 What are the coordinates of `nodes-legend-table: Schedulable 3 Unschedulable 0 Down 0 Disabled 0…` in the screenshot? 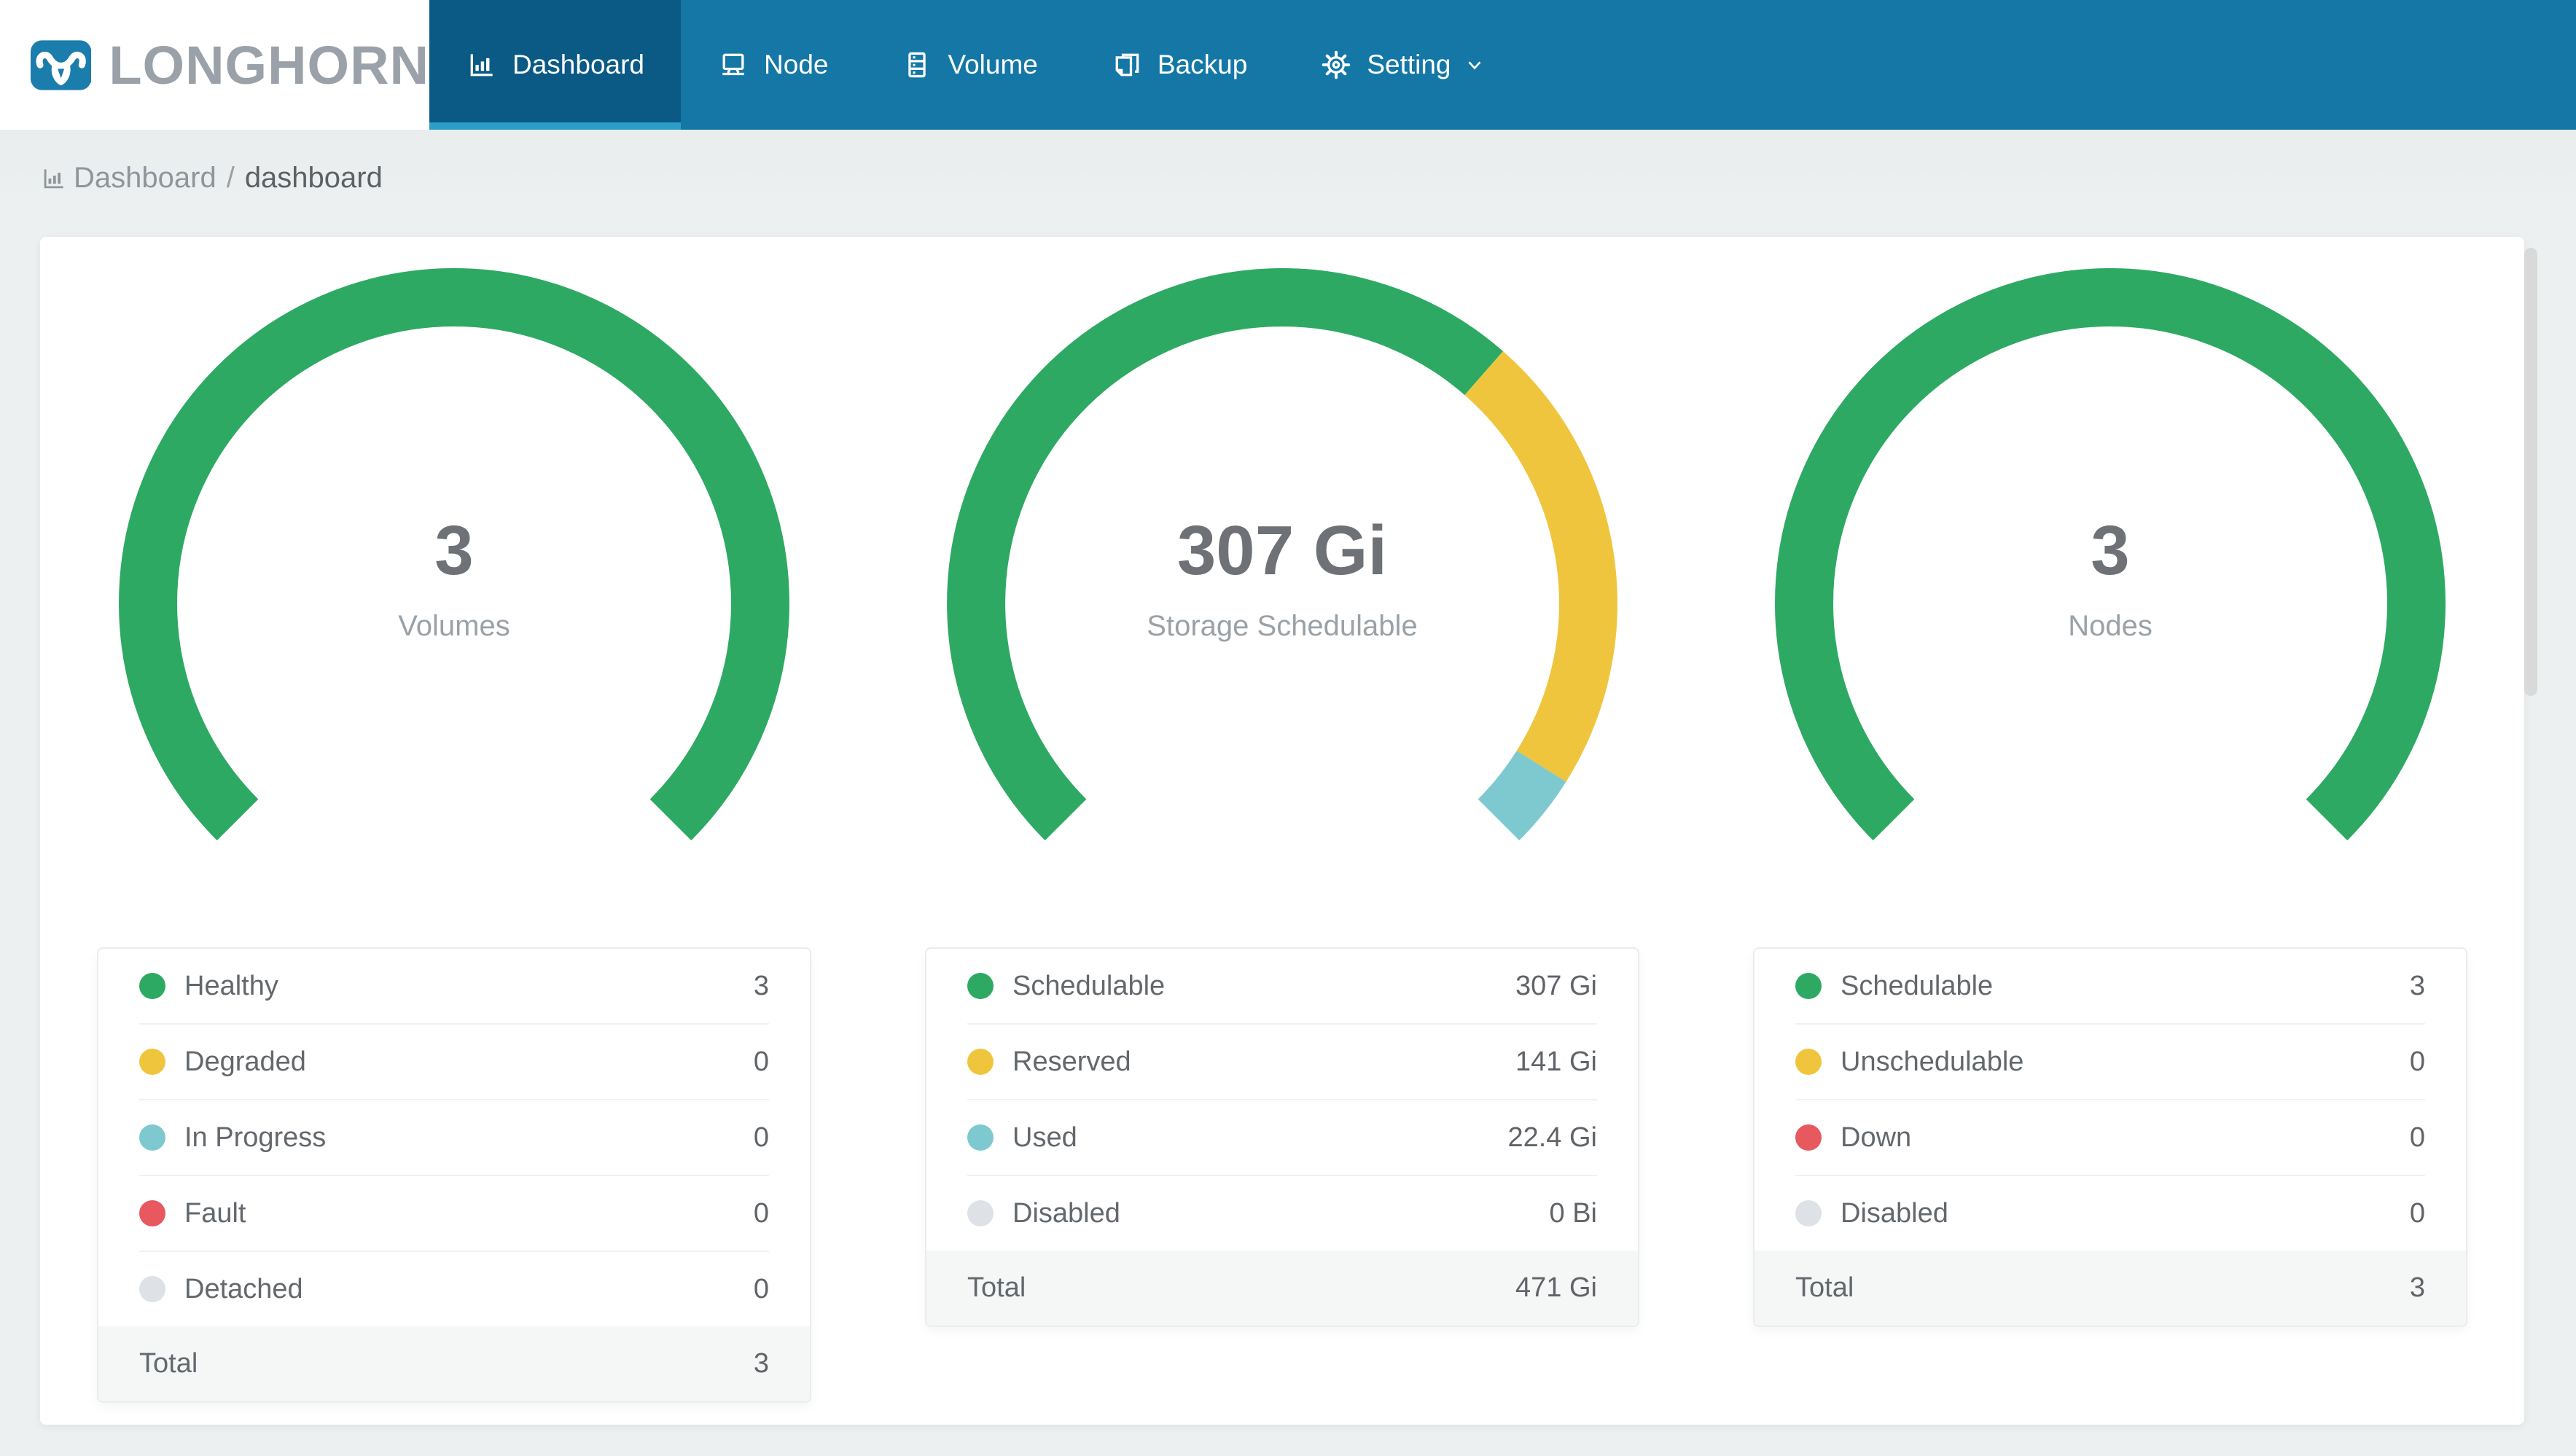 It's located at (2110, 1137).